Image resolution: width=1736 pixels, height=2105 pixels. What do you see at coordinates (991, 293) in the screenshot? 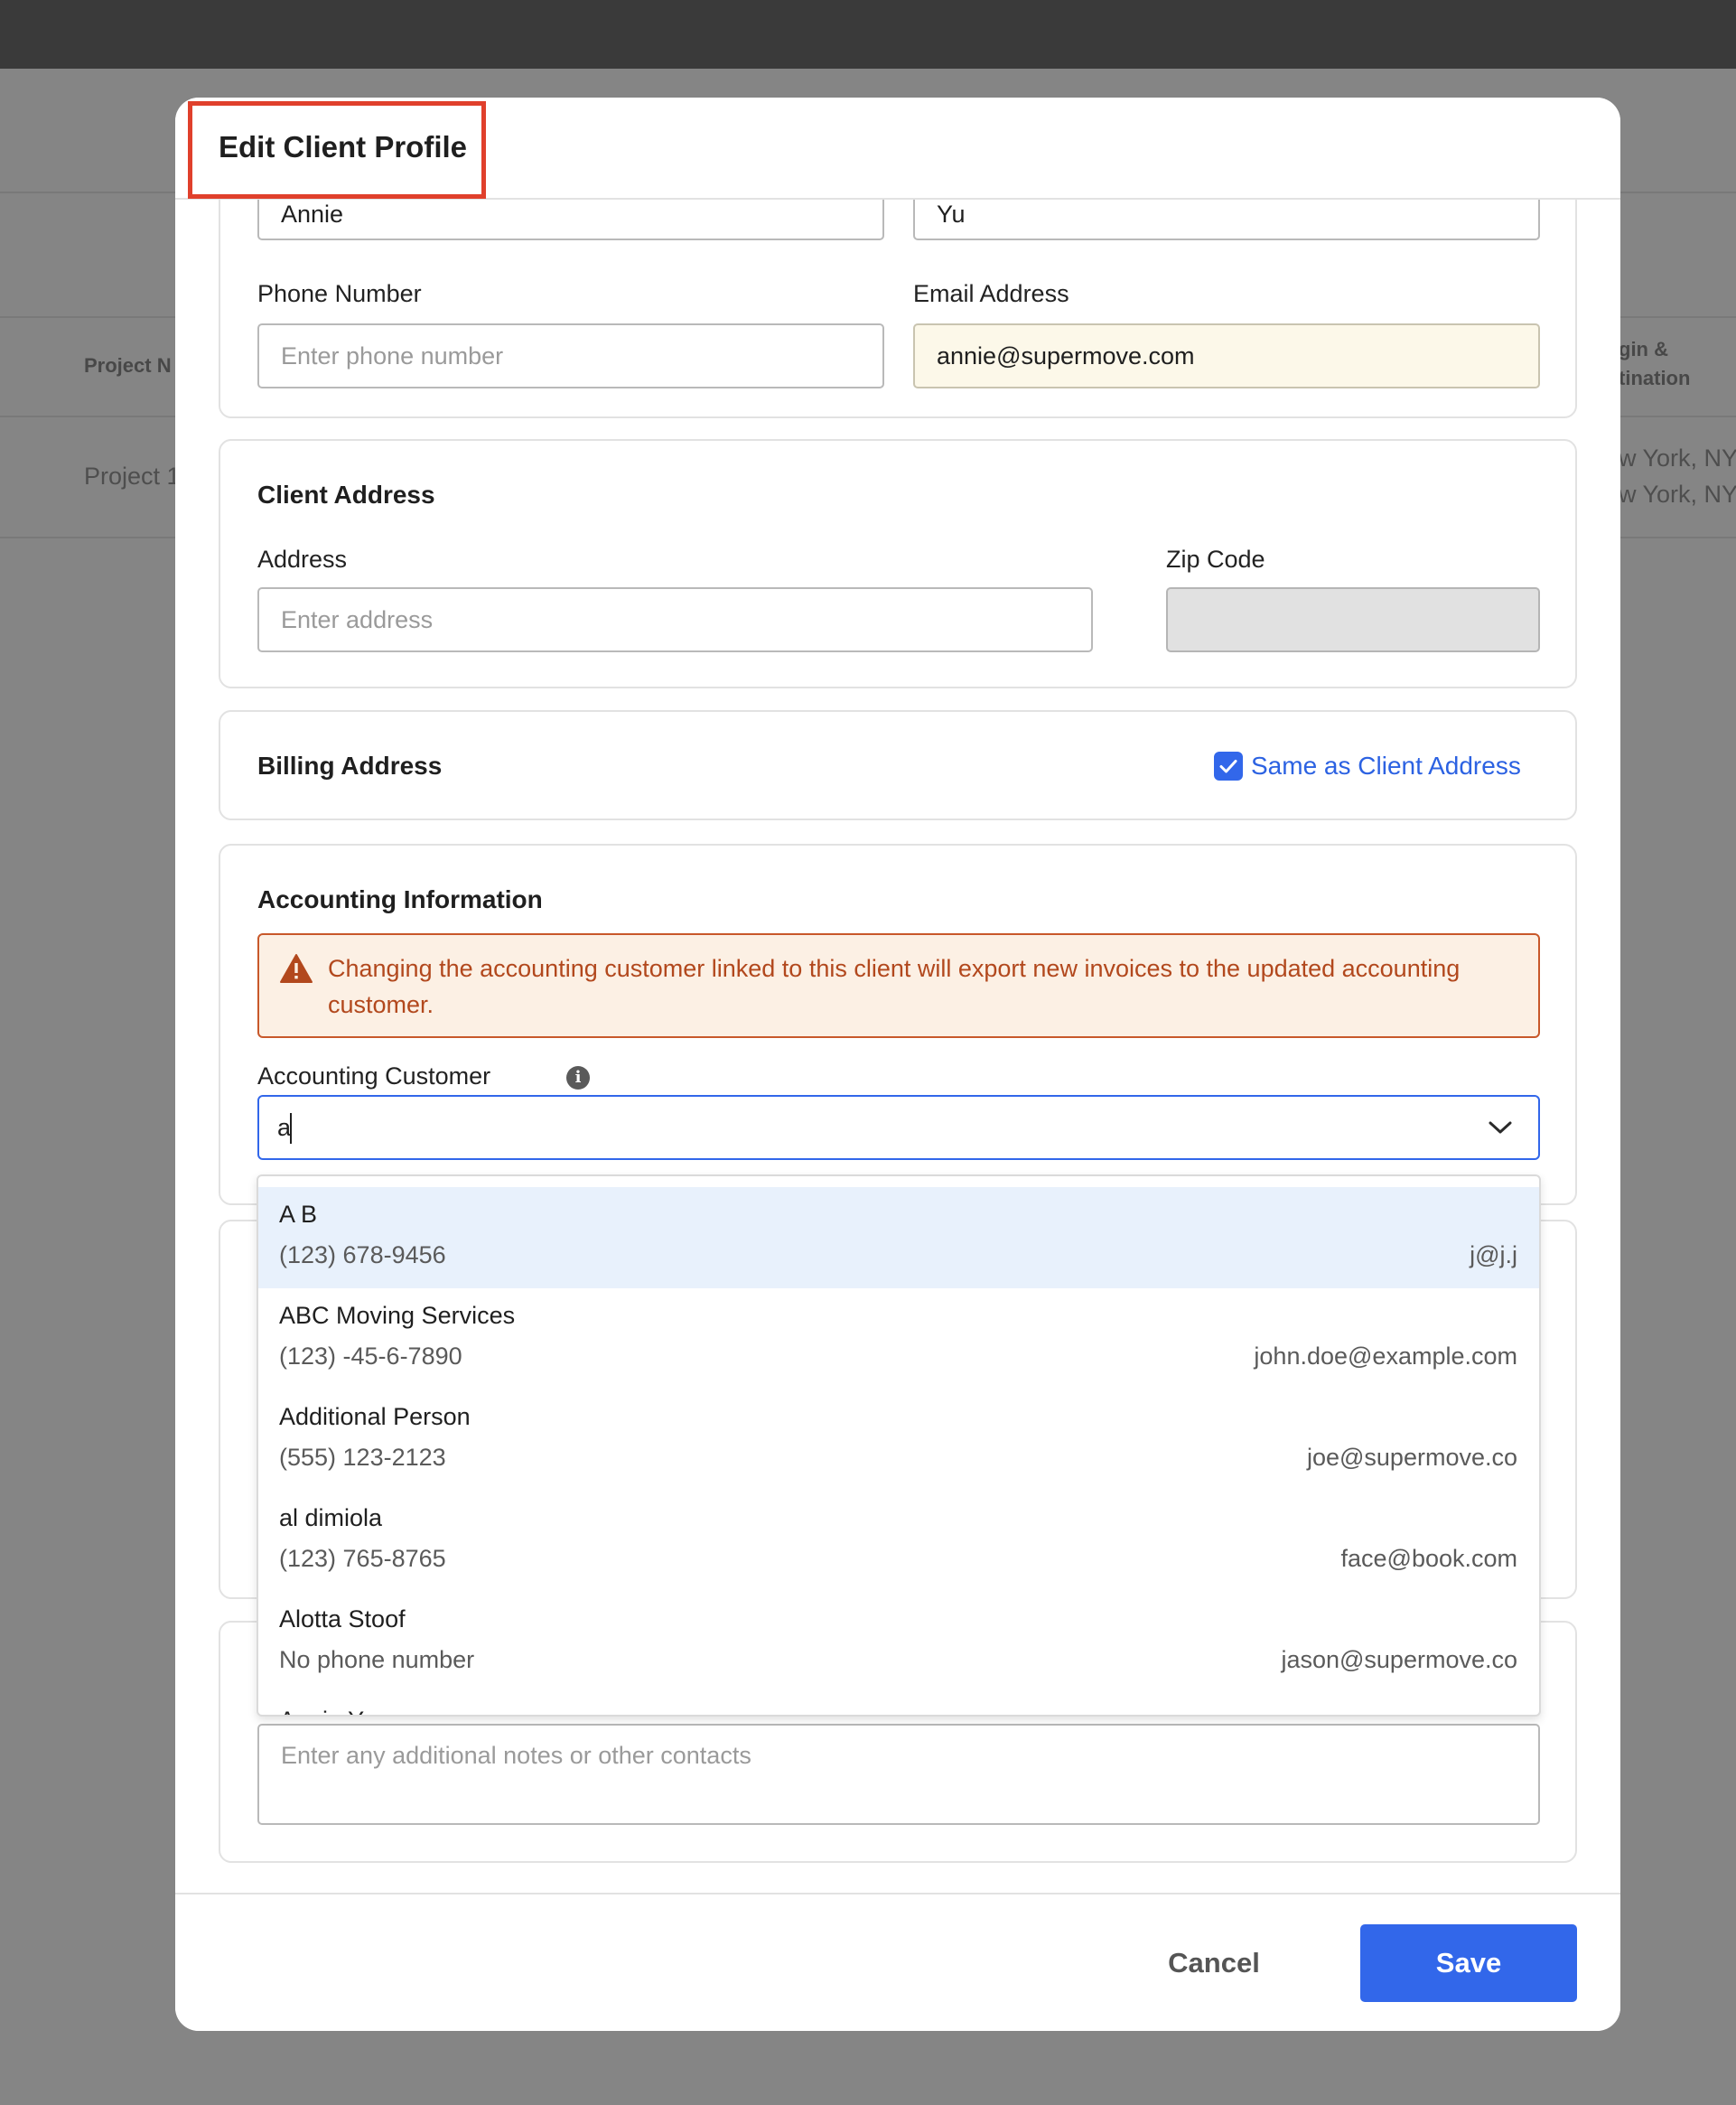
I see `email-label: Email Address` at bounding box center [991, 293].